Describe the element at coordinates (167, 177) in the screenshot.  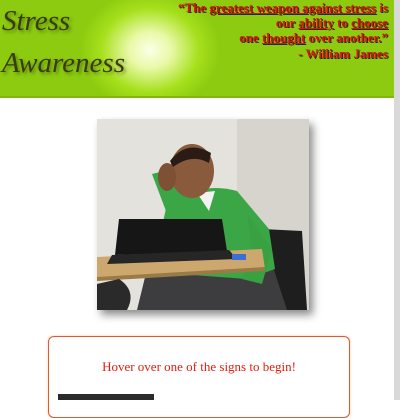
I see `photo-hand` at that location.